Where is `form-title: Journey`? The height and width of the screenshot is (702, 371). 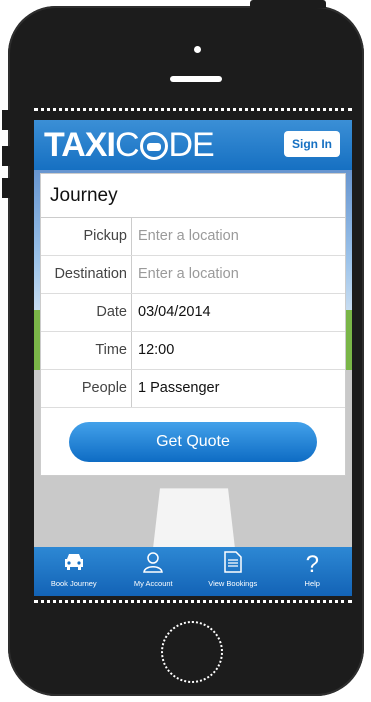
form-title: Journey is located at coordinates (193, 196).